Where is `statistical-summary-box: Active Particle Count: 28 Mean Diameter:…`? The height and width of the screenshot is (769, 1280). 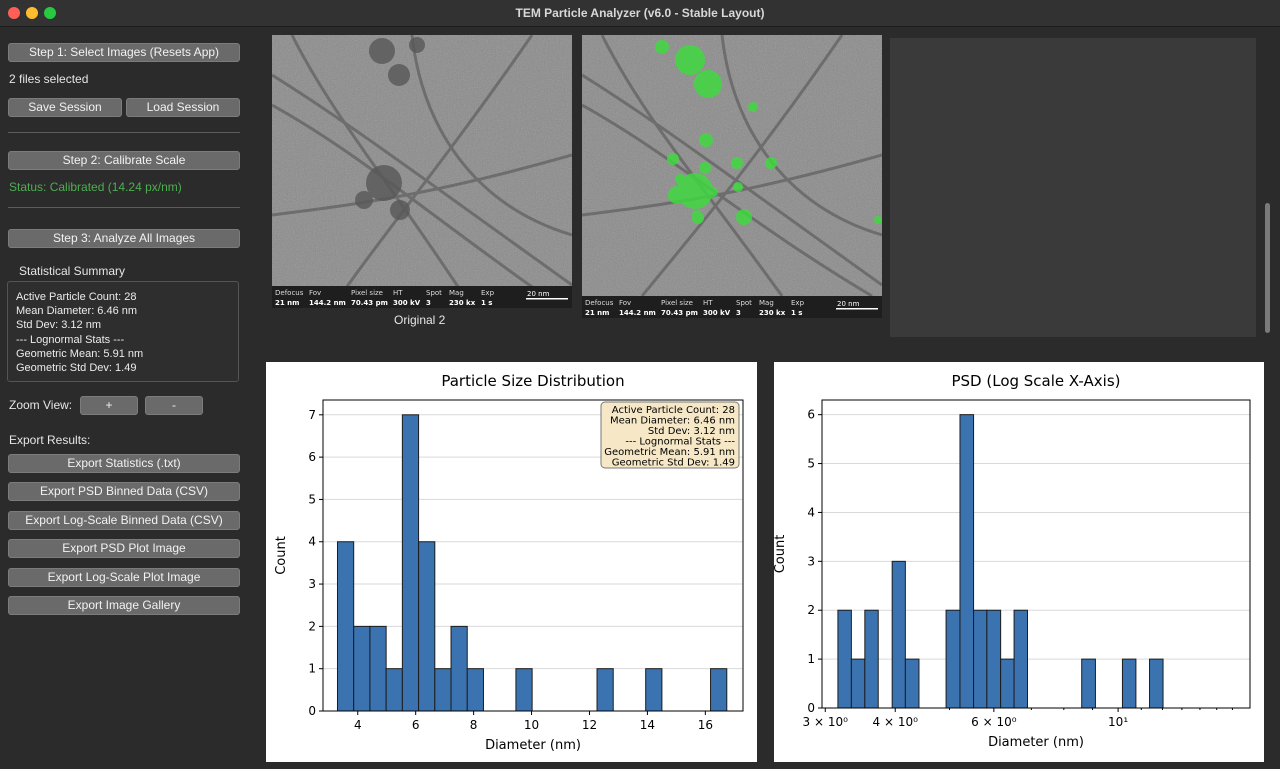
statistical-summary-box: Active Particle Count: 28 Mean Diameter:… is located at coordinates (123, 331).